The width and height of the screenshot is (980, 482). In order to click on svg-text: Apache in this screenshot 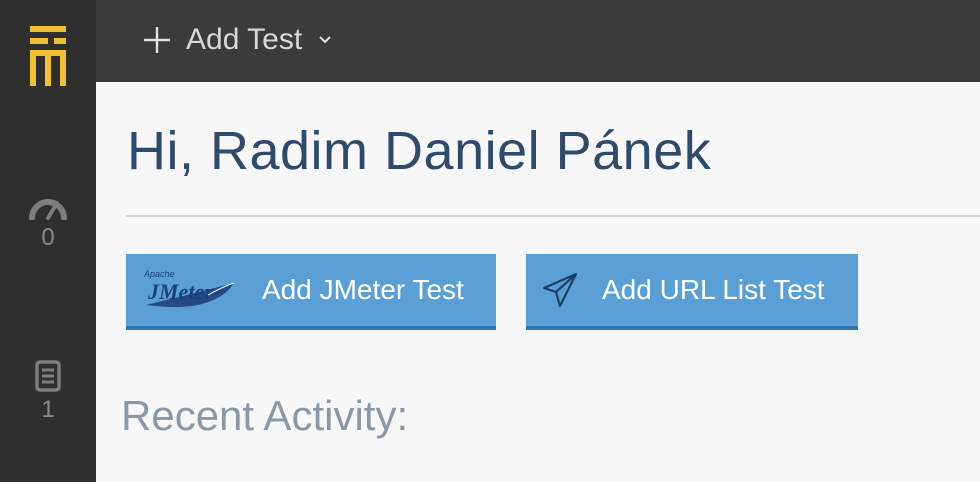, I will do `click(159, 274)`.